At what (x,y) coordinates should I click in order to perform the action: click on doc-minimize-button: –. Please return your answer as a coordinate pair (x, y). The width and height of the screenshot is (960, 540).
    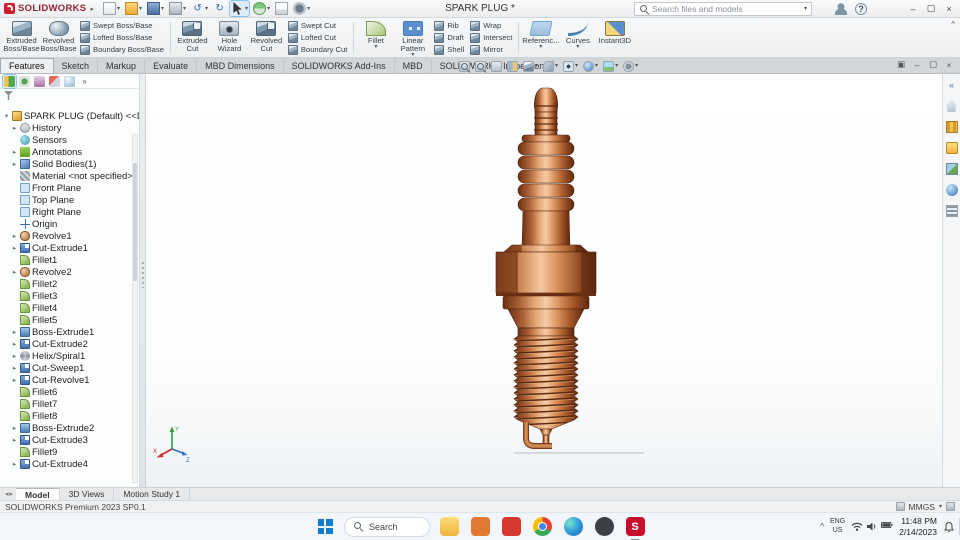
    Looking at the image, I should click on (917, 65).